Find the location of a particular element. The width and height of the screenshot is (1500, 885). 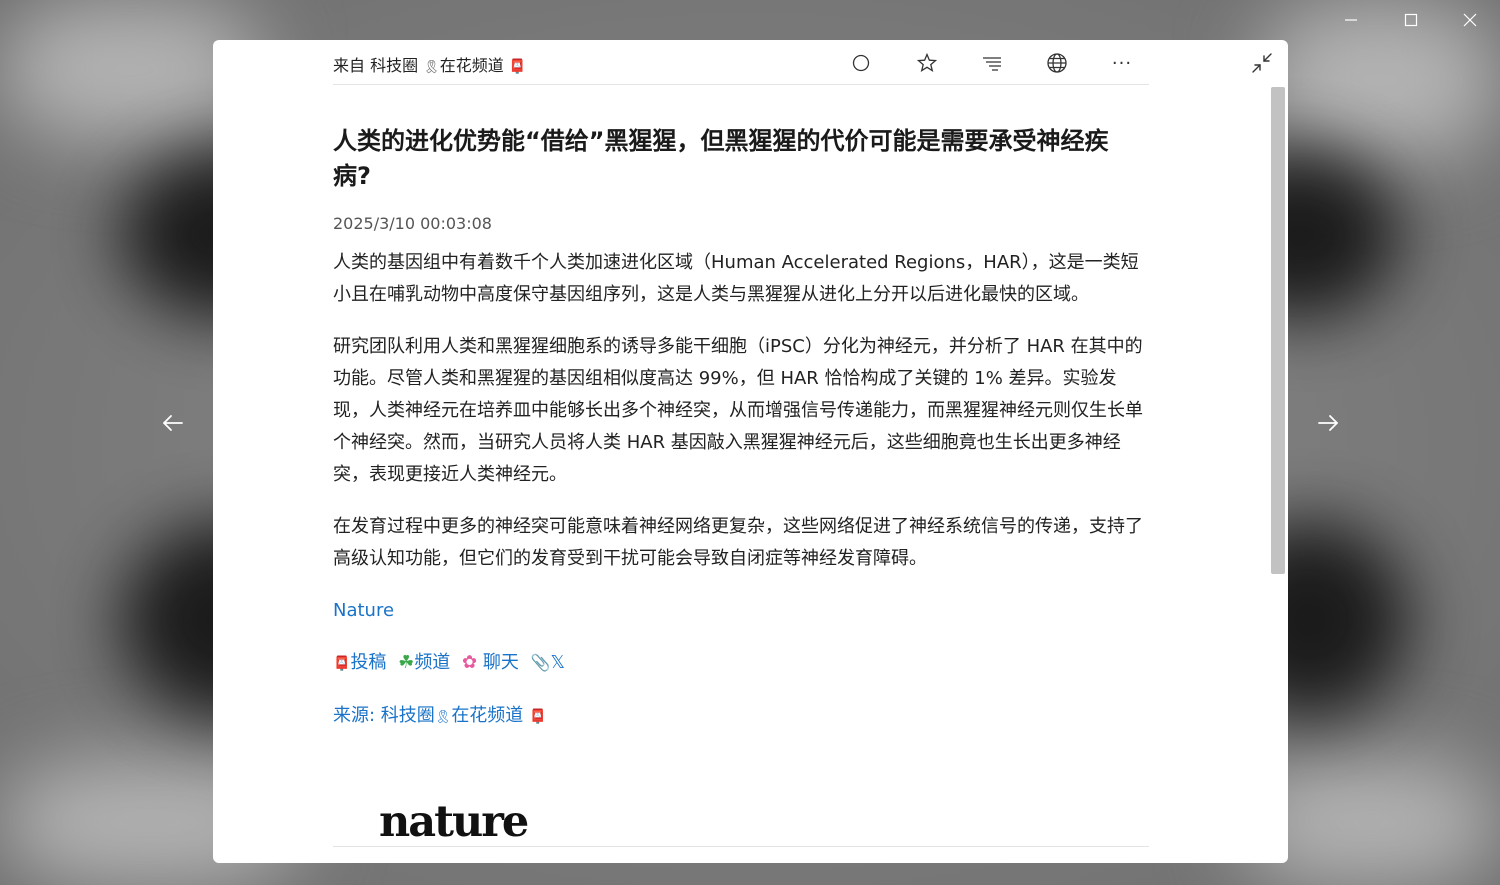

previous-article-button is located at coordinates (173, 423).